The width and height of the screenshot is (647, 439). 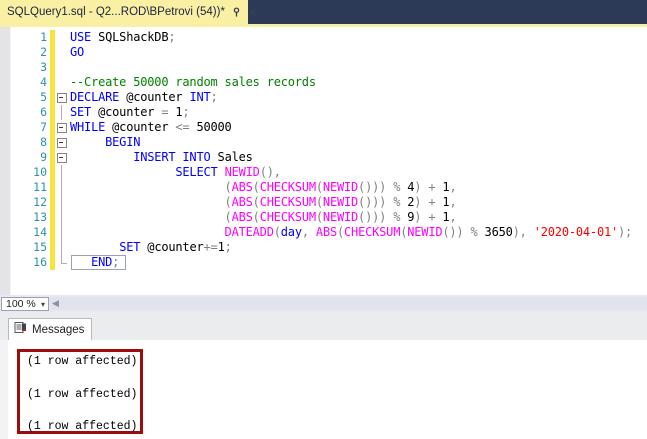 What do you see at coordinates (123, 142) in the screenshot?
I see `token-kw: BEGIN` at bounding box center [123, 142].